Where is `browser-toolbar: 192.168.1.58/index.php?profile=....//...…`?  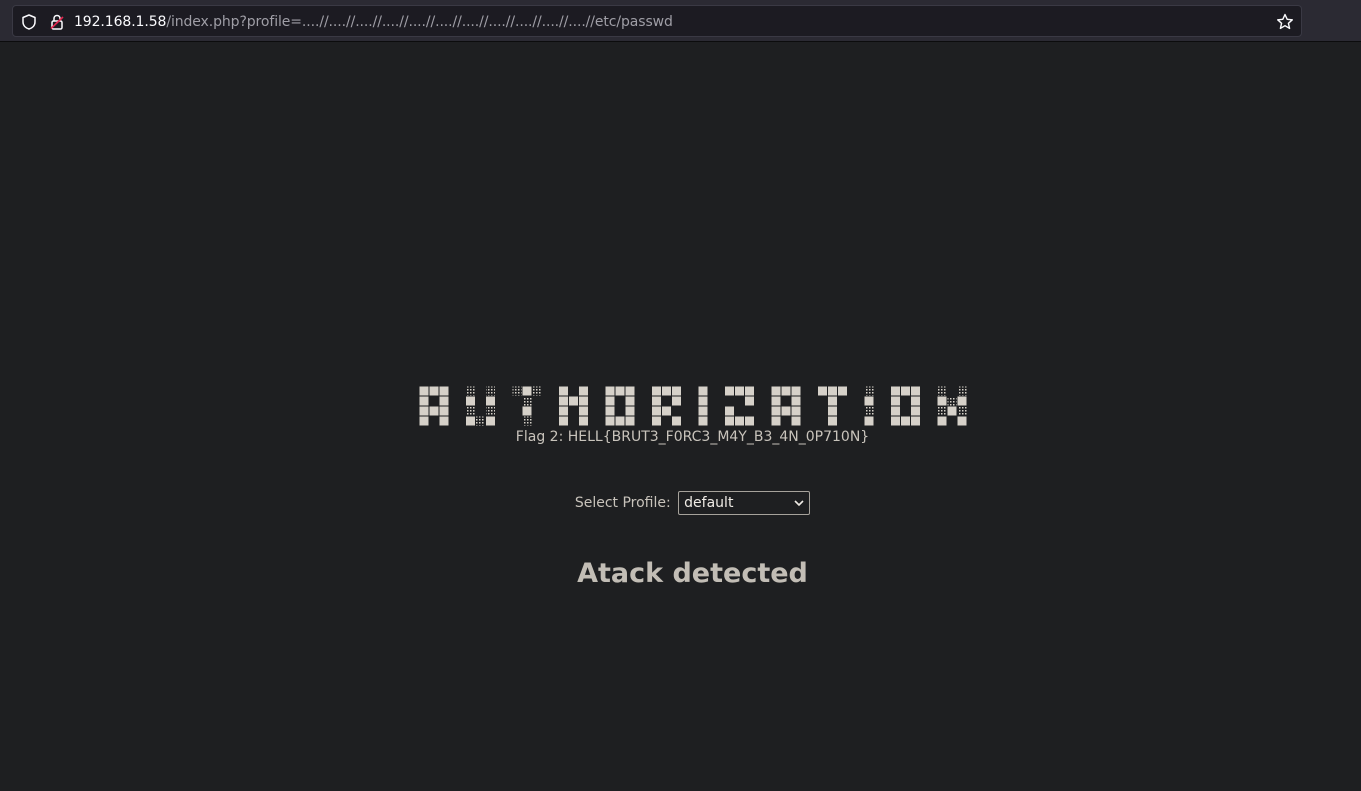 browser-toolbar: 192.168.1.58/index.php?profile=....//...… is located at coordinates (680, 21).